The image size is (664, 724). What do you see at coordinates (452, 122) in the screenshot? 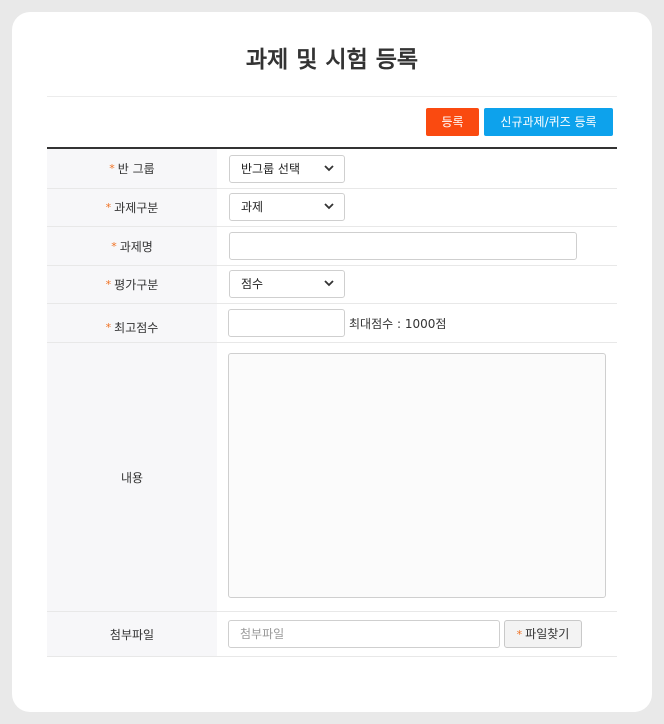
I see `register-button: 등록` at bounding box center [452, 122].